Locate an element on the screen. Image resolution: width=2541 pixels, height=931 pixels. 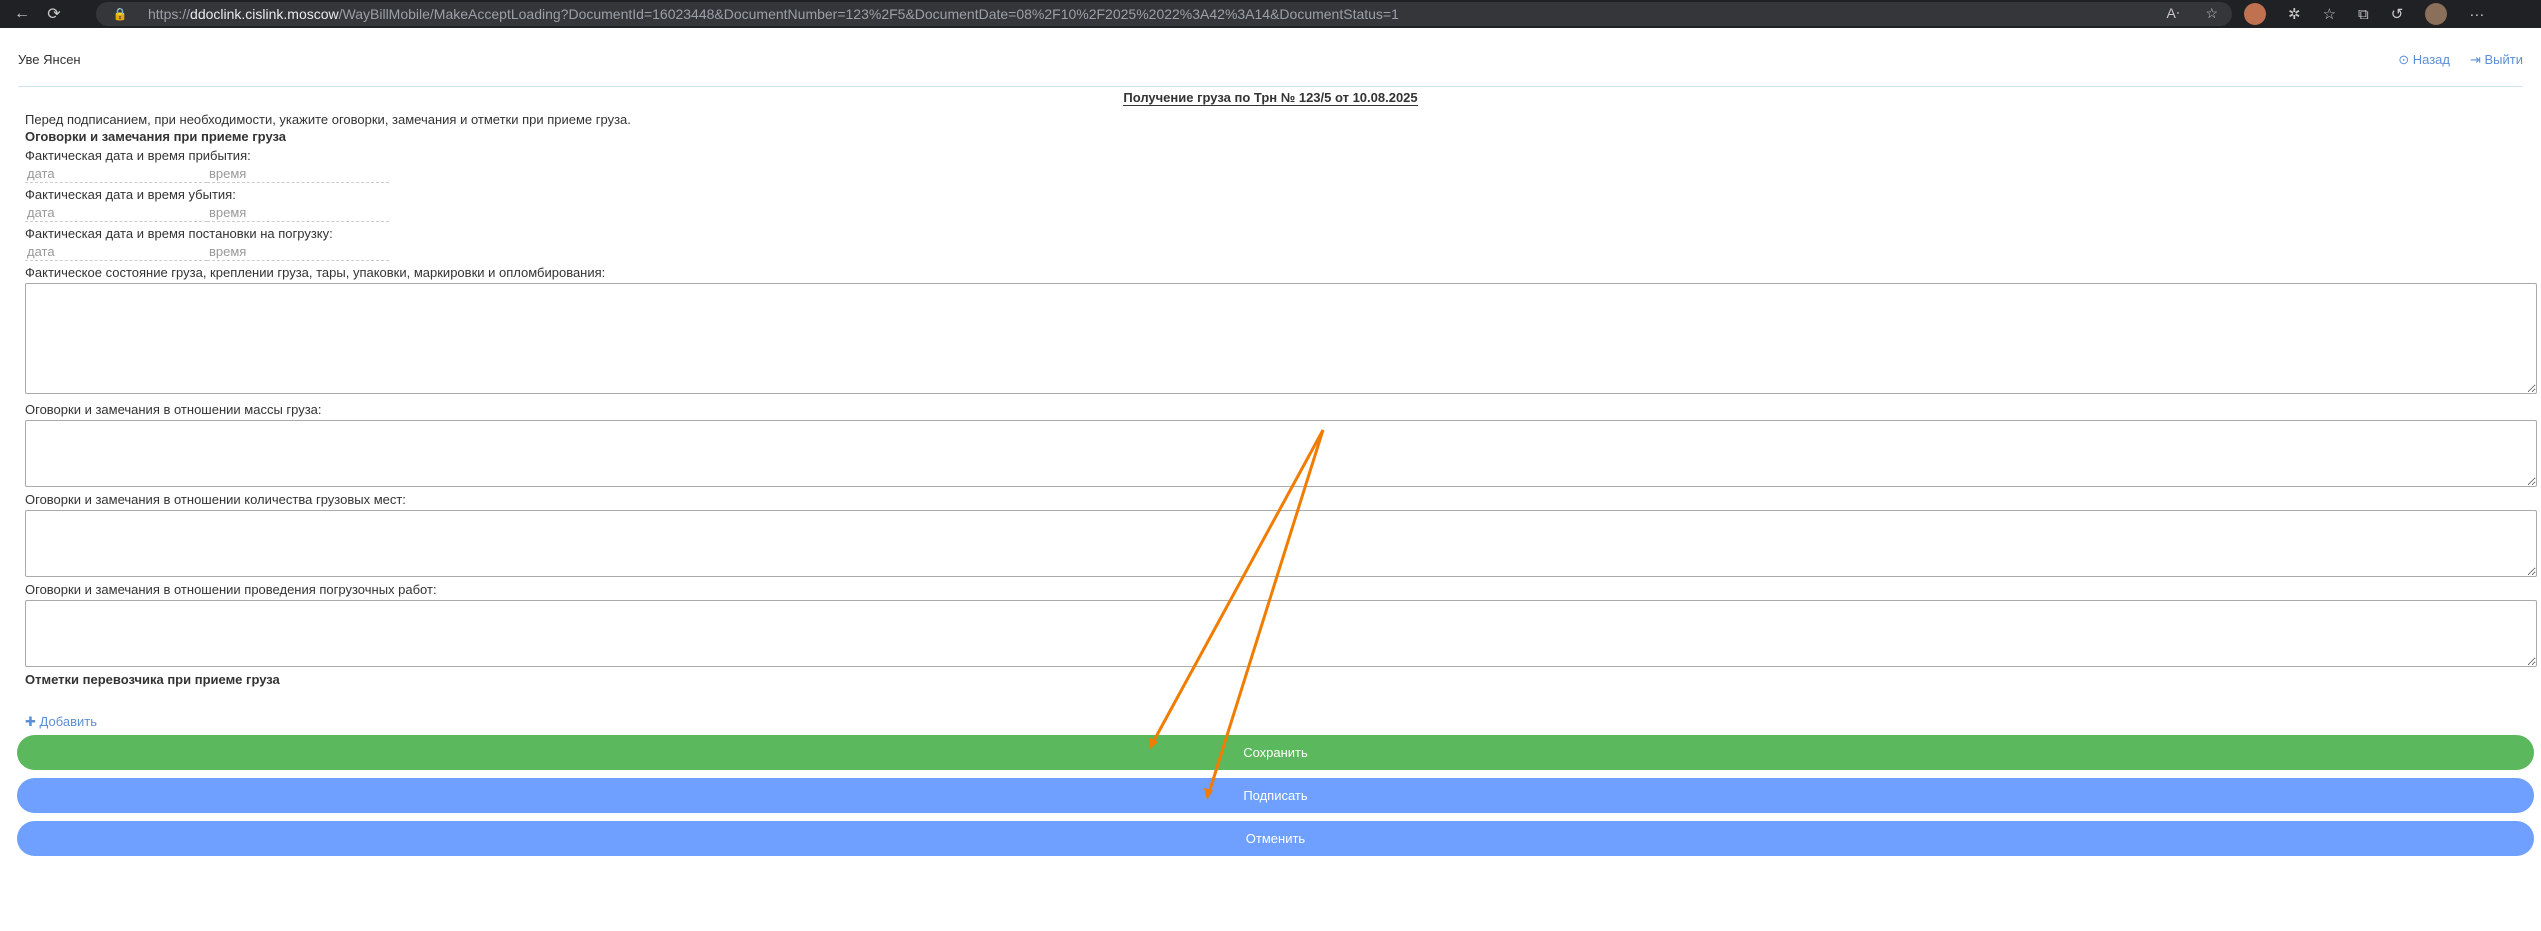
reload-icon: ⟳ is located at coordinates (54, 14).